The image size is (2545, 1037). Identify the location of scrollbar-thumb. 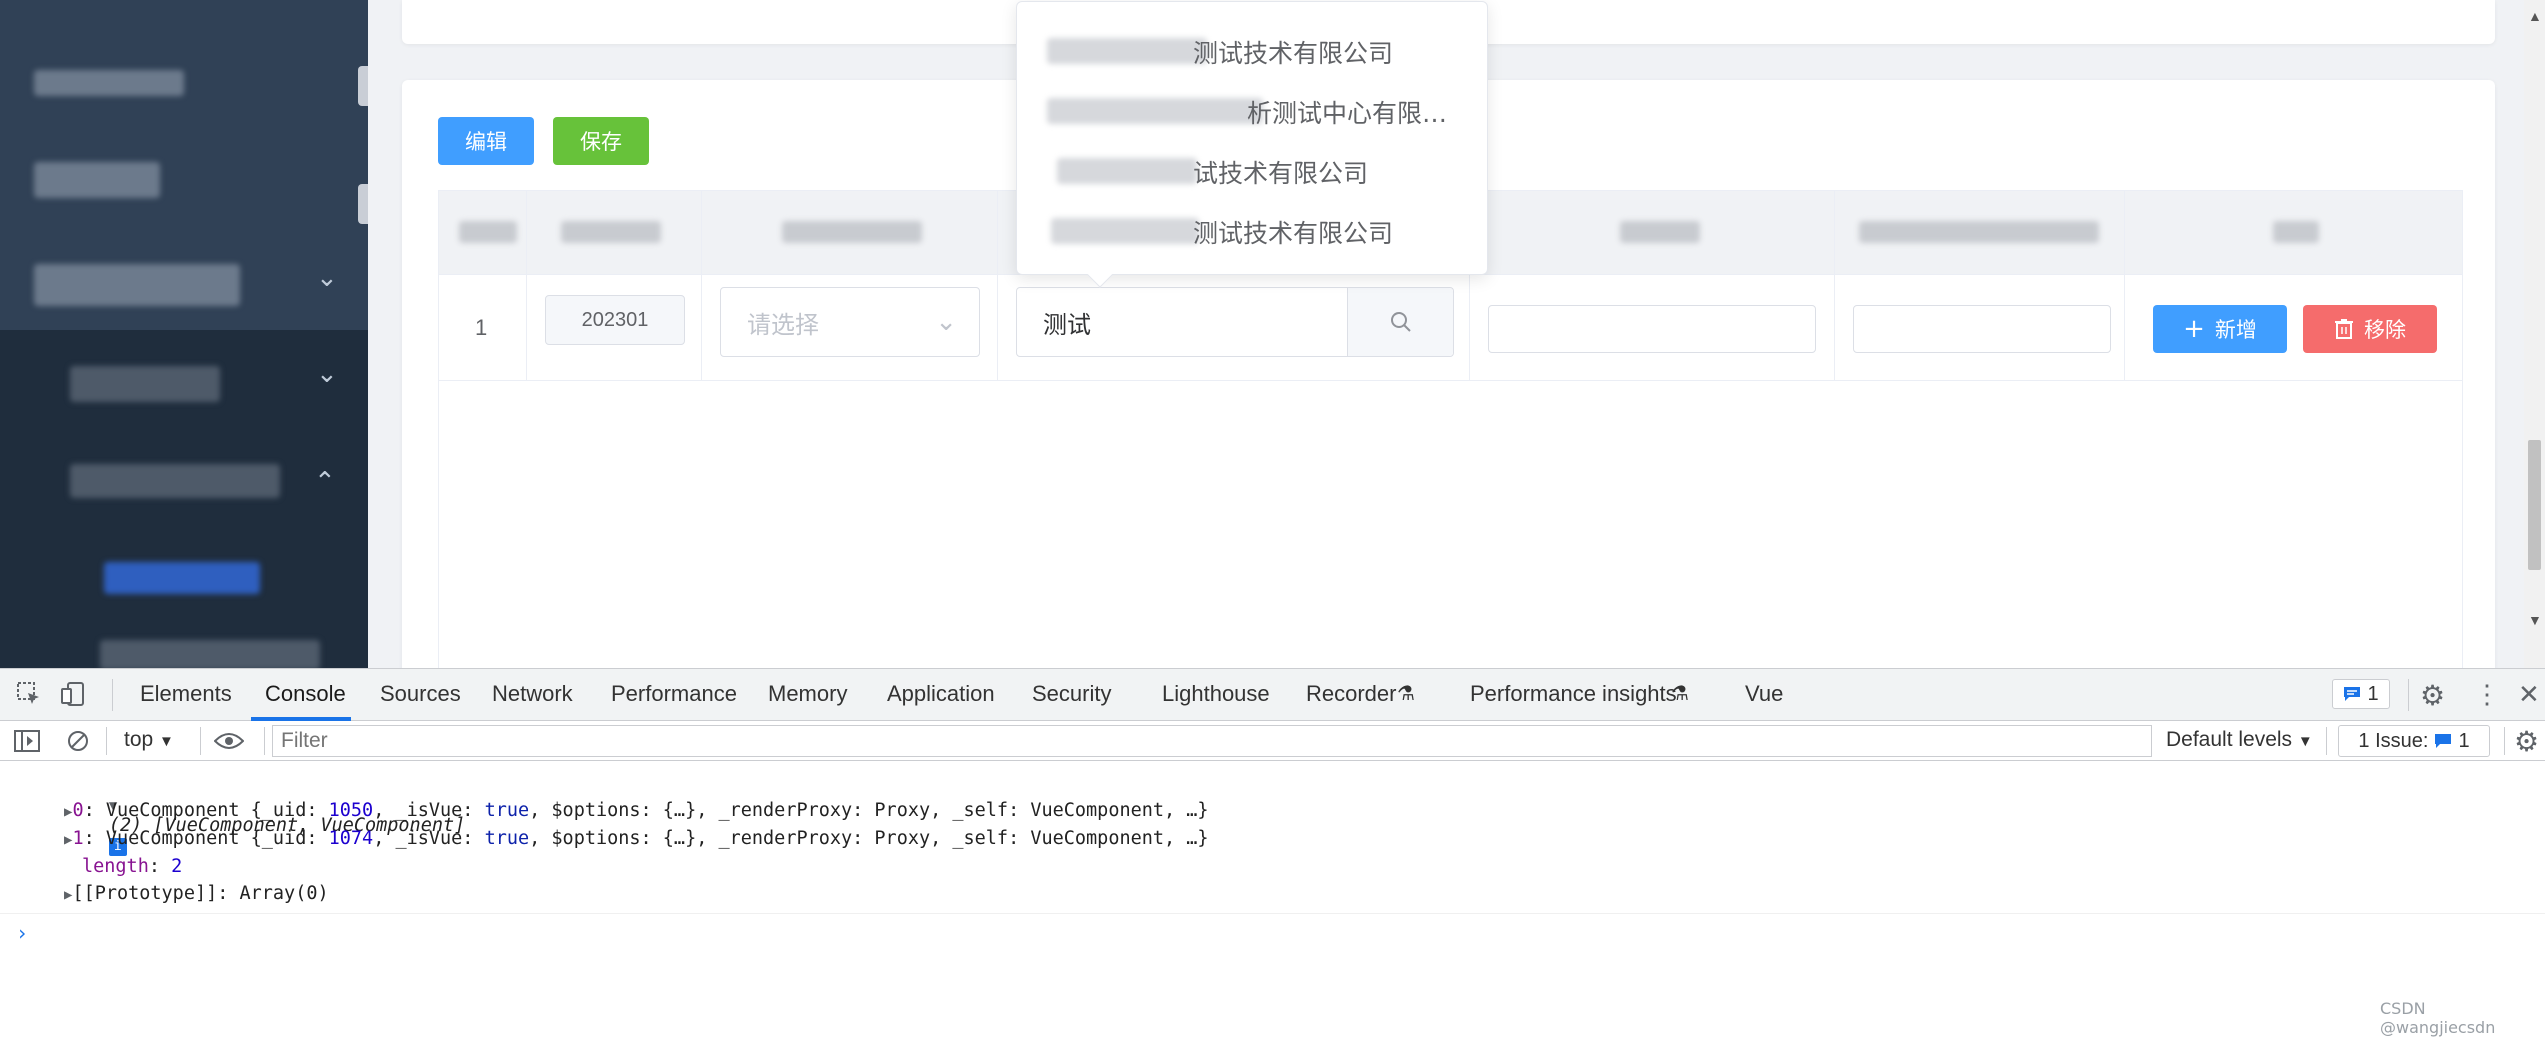
(2534, 505).